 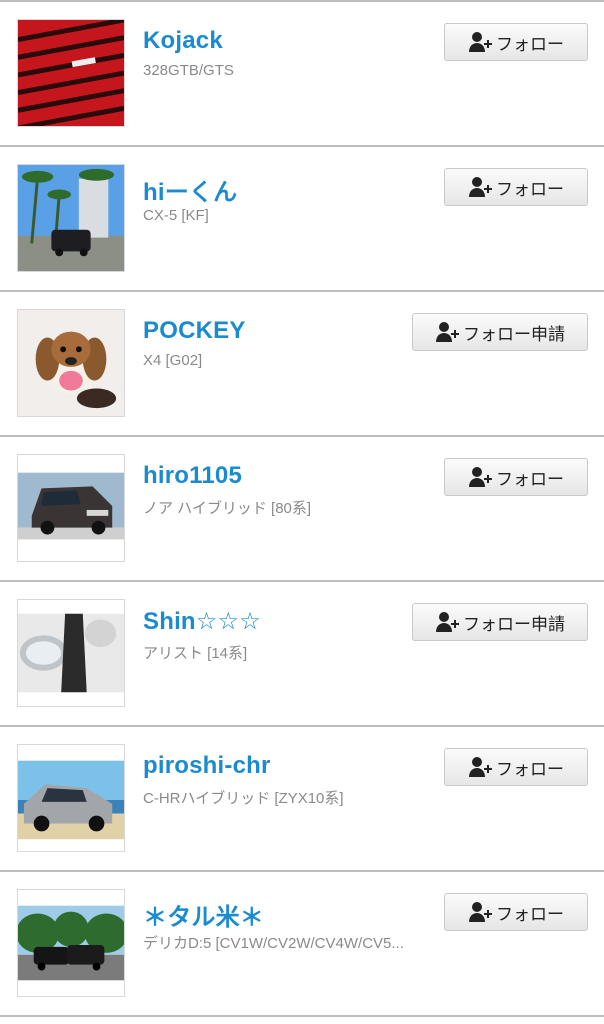 I want to click on user-name: ＊タル米＊, so click(x=203, y=914).